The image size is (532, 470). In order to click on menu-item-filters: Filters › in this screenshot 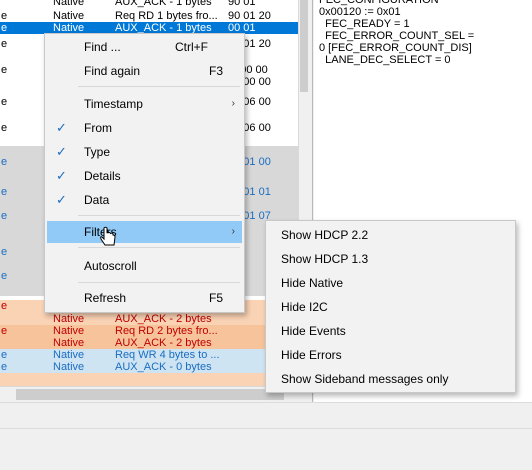, I will do `click(144, 232)`.